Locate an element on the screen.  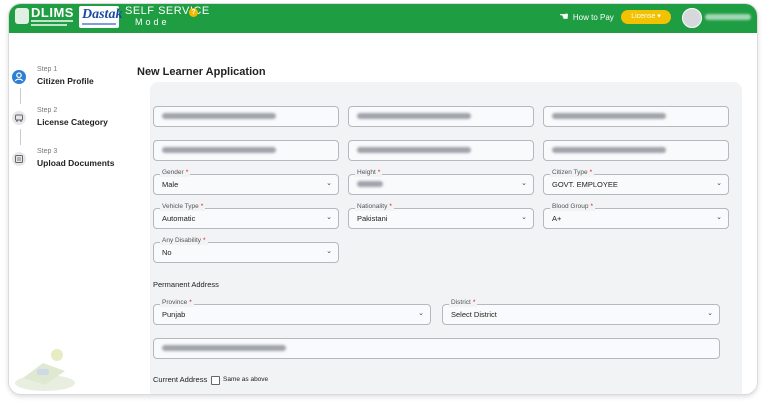
dastak-tagline is located at coordinates (99, 24).